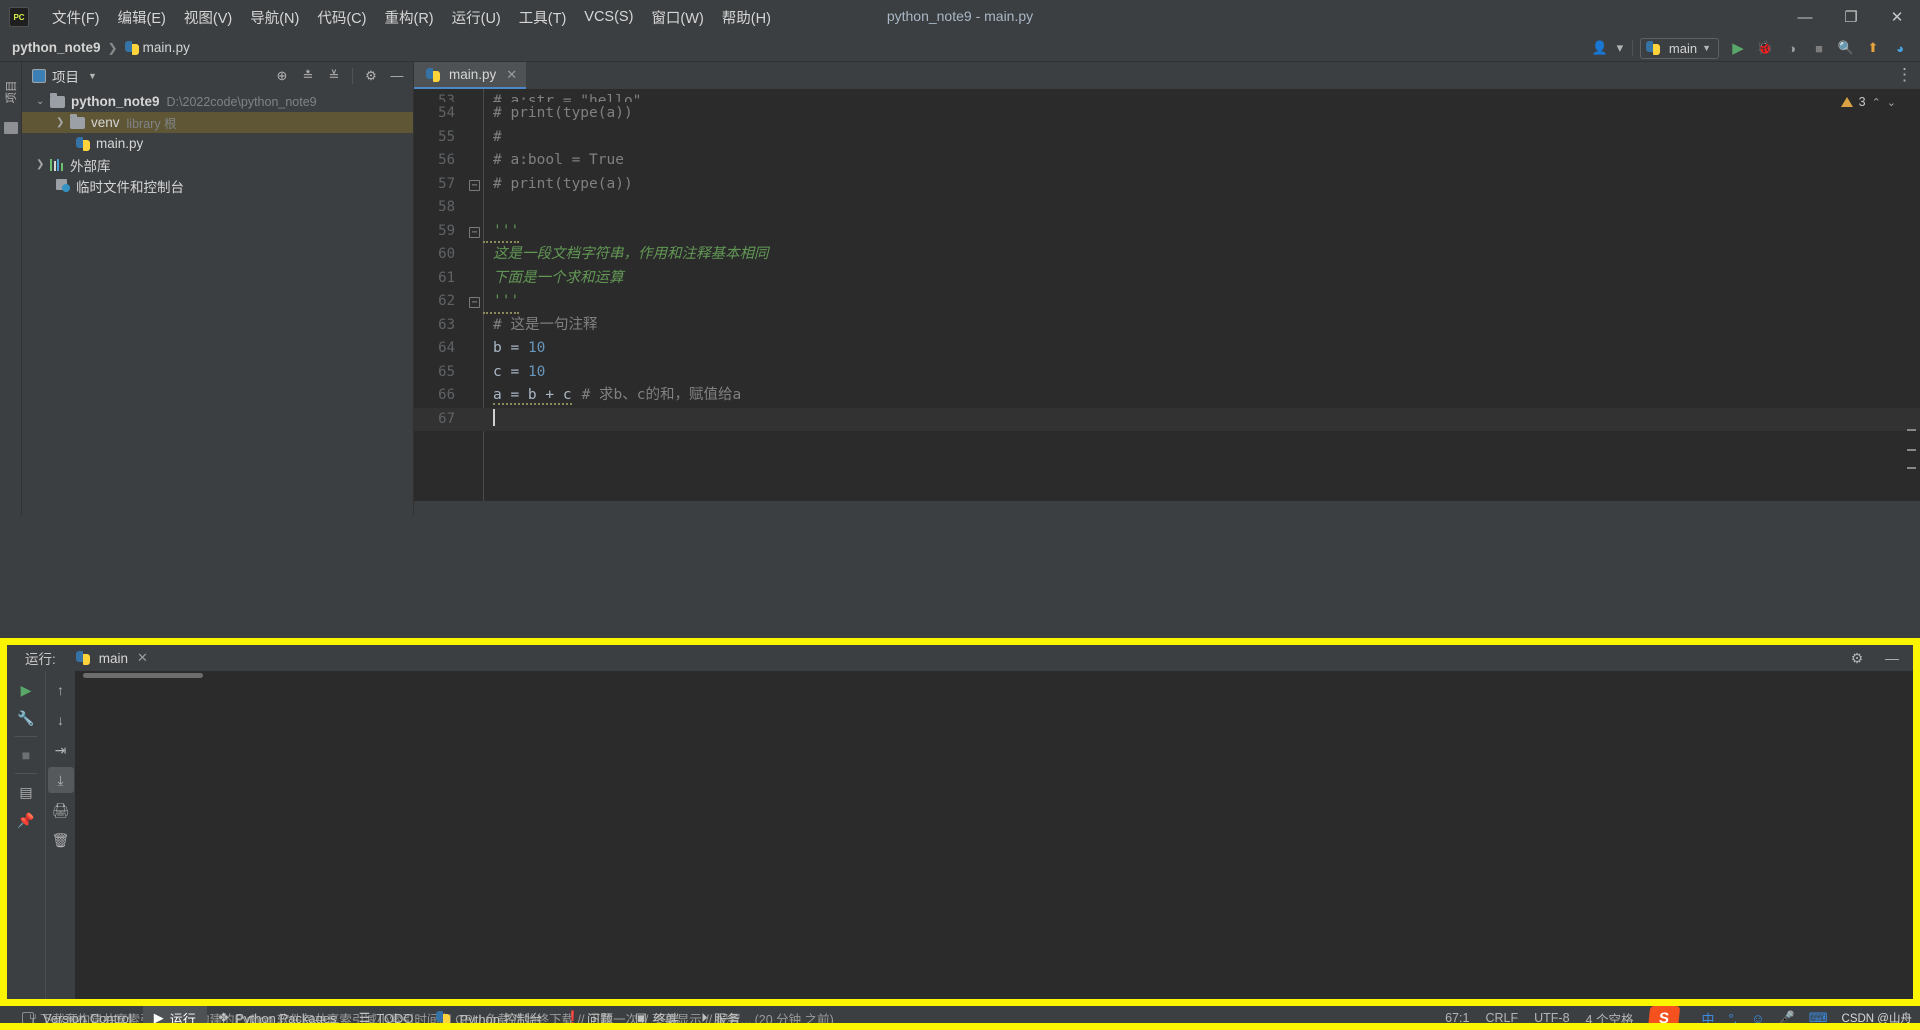 This screenshot has height=1030, width=1920. I want to click on project-folder-icon, so click(11, 128).